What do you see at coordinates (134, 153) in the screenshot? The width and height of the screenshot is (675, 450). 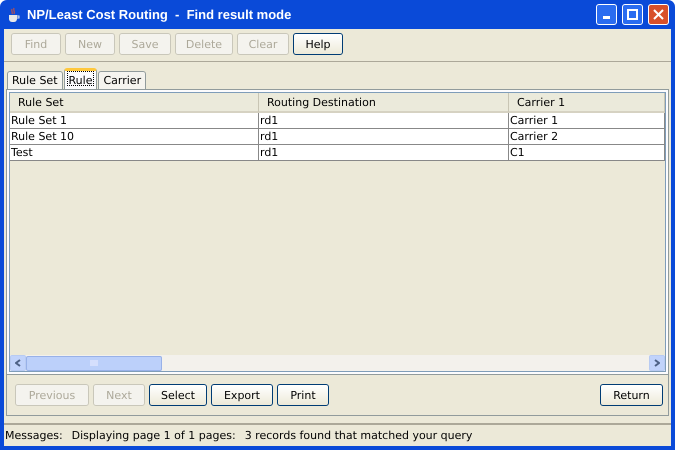 I see `table-cell: Test` at bounding box center [134, 153].